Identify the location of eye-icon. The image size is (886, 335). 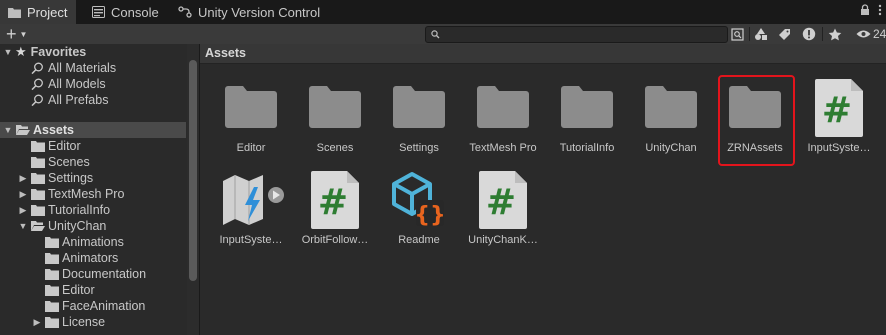
(863, 34).